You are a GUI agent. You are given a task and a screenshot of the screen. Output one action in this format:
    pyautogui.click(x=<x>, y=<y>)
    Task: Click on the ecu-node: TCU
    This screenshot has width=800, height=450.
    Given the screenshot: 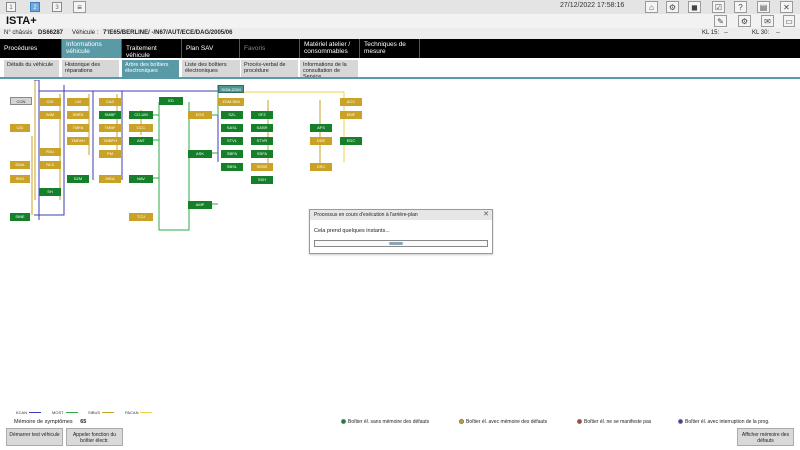 What is the action you would take?
    pyautogui.click(x=141, y=217)
    